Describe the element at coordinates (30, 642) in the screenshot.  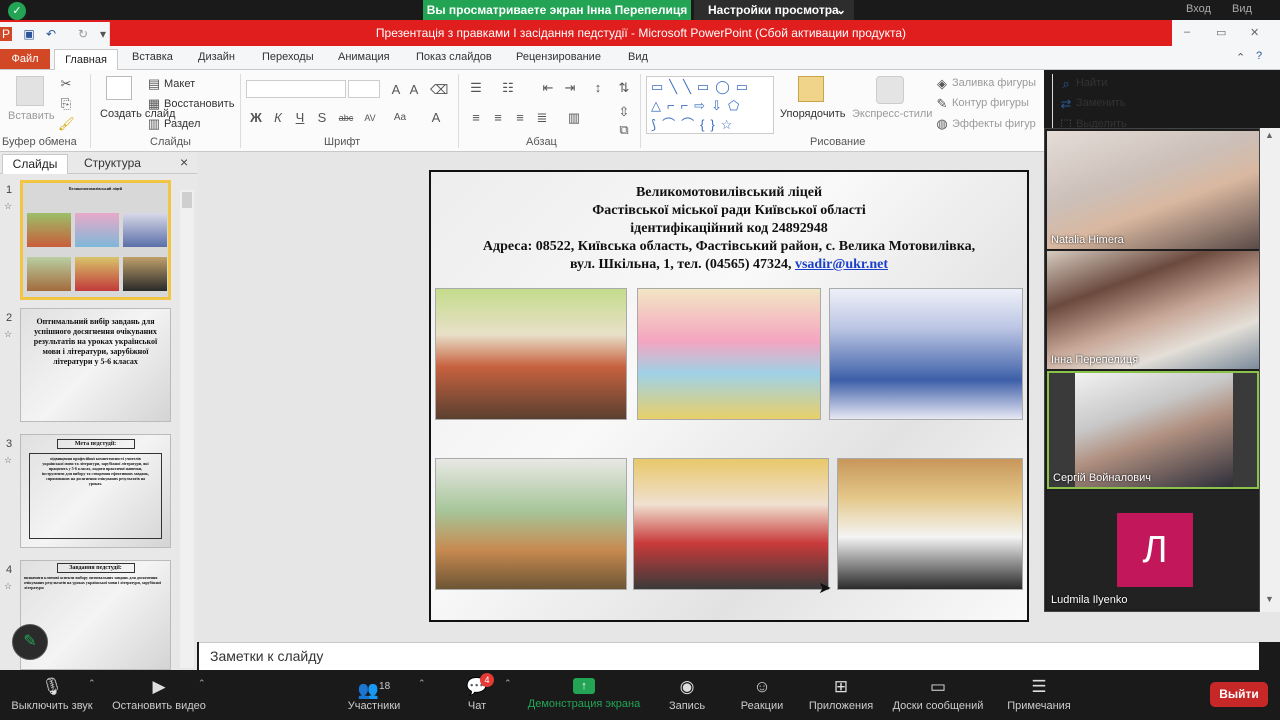
I see `annotate-pen-icon: ✎` at that location.